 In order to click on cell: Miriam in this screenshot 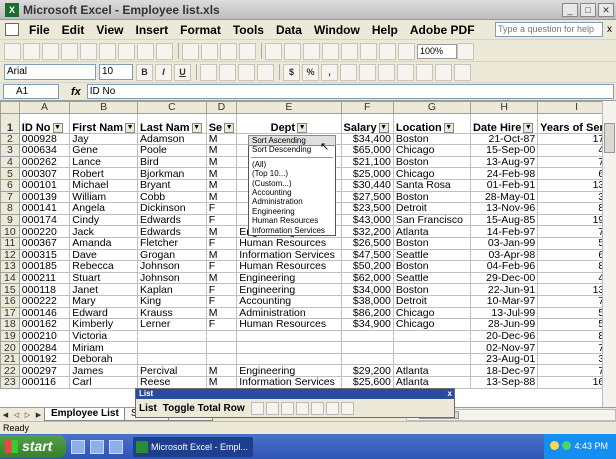, I will do `click(104, 347)`.